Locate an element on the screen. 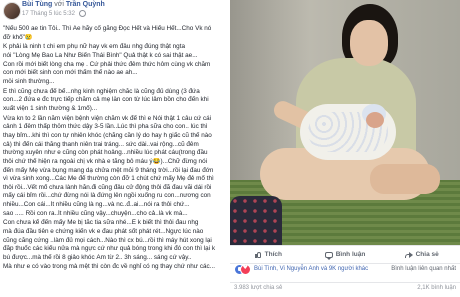 The width and height of the screenshot is (460, 297). share-button: Chia sẻ is located at coordinates (421, 254).